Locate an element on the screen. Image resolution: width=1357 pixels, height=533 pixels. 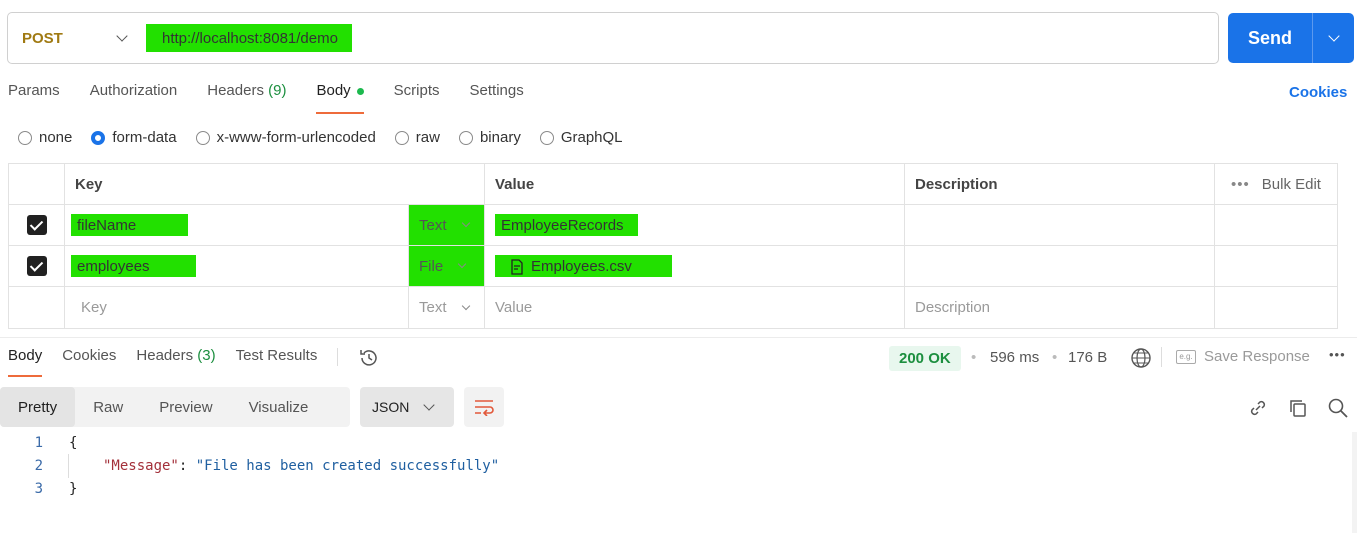
wrap-lines-icon is located at coordinates (484, 408).